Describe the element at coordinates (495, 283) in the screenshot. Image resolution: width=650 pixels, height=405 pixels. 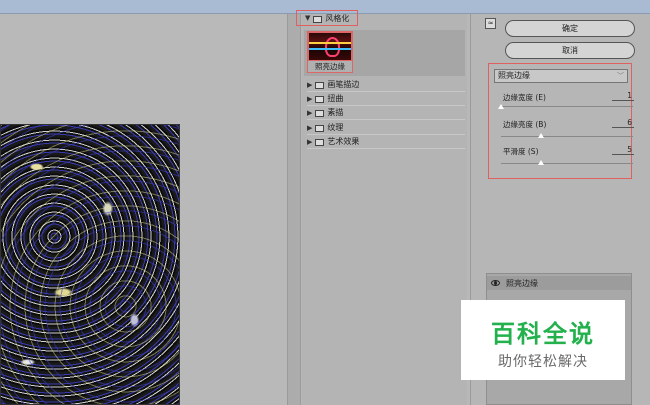
I see `eye-icon` at that location.